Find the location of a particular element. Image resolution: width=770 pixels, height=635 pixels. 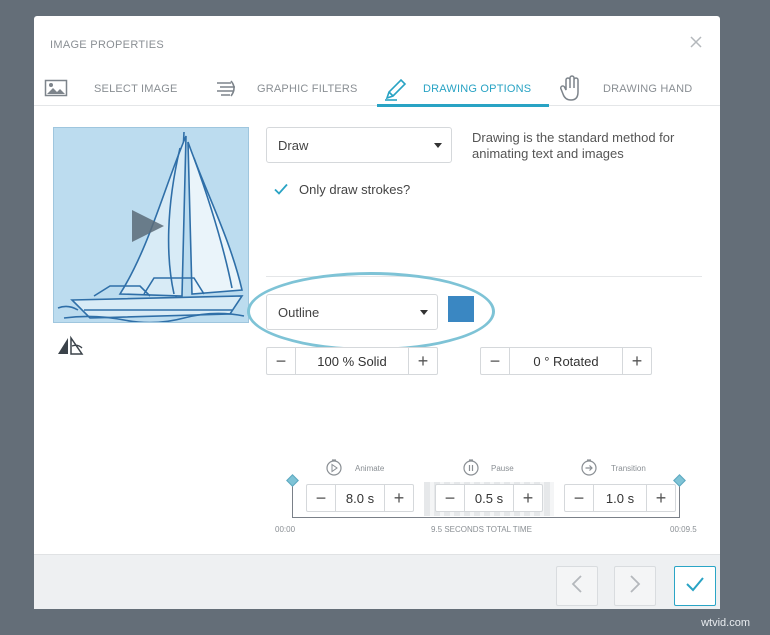

animate-label: Animate is located at coordinates (370, 468).